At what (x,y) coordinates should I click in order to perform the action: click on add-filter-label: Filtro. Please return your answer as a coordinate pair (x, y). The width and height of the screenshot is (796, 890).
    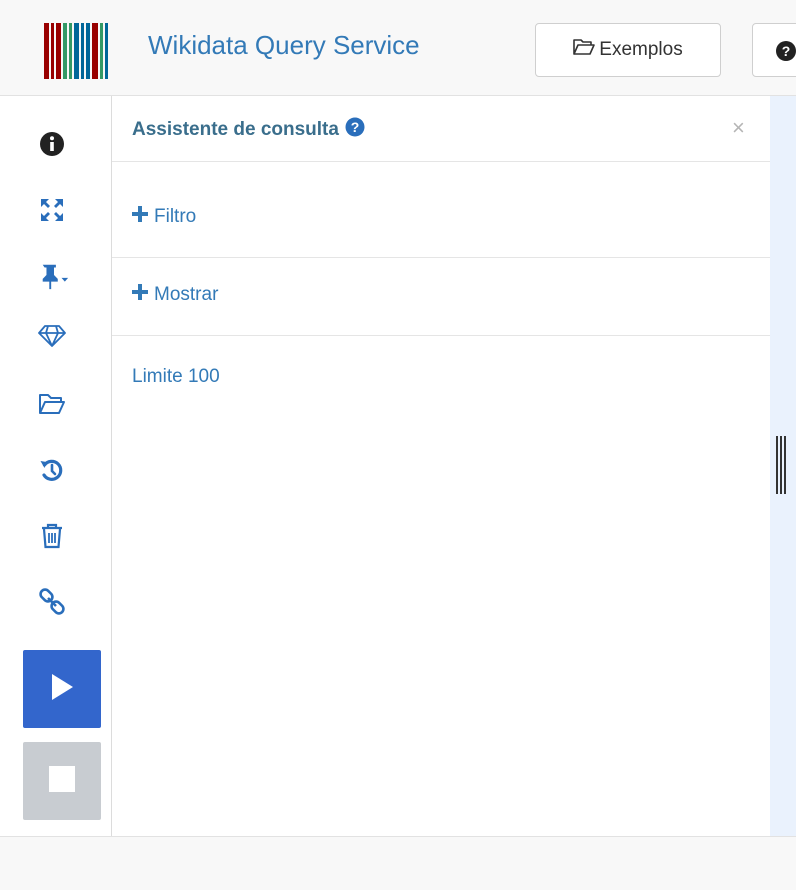
    Looking at the image, I should click on (175, 216).